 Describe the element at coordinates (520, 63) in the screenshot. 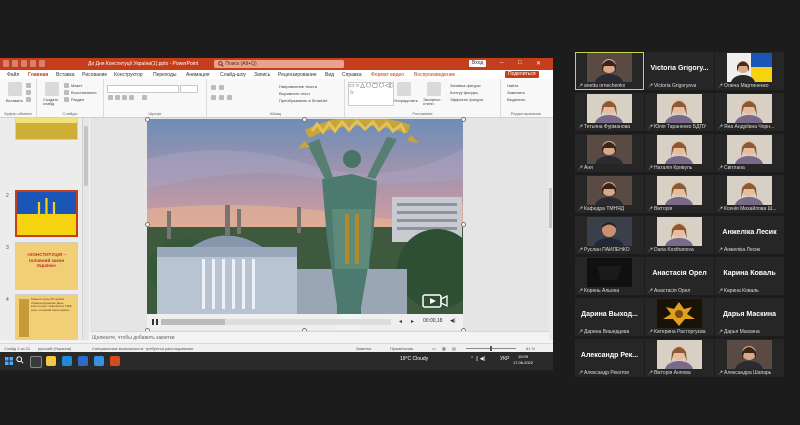

I see `maximize-icon: □` at that location.